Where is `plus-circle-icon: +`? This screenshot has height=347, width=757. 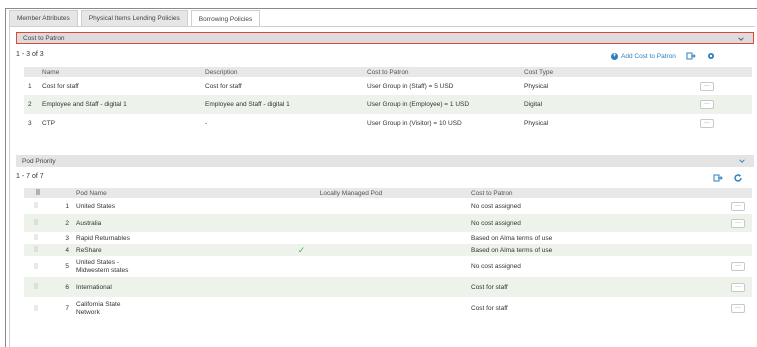 plus-circle-icon: + is located at coordinates (614, 56).